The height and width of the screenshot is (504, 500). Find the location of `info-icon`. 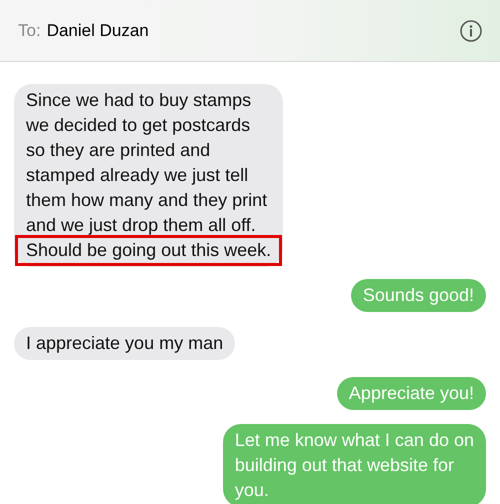

info-icon is located at coordinates (471, 31).